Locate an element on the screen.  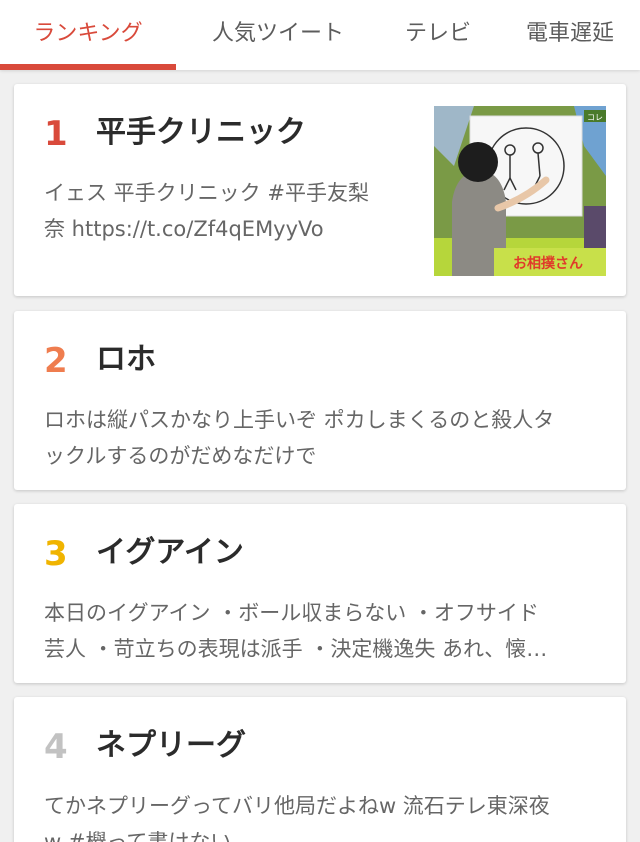
snippet-line-2: ックルするのがだめなだけで is located at coordinates (180, 456).